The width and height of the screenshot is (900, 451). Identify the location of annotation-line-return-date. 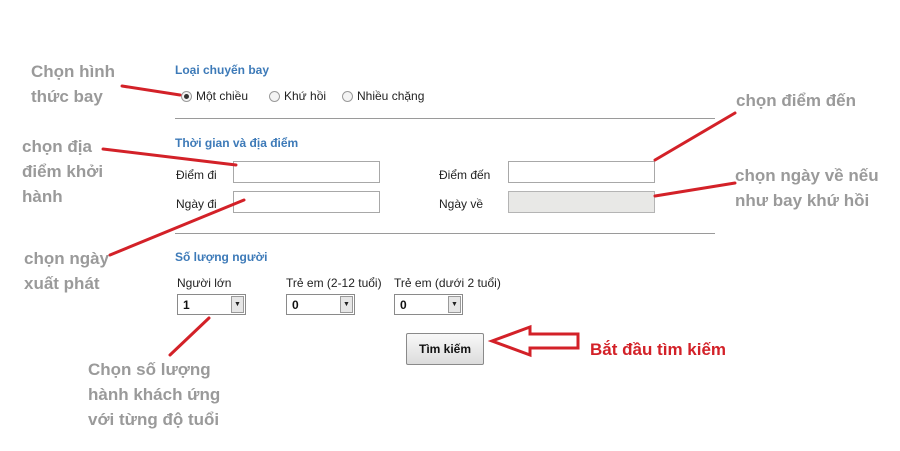
(695, 189).